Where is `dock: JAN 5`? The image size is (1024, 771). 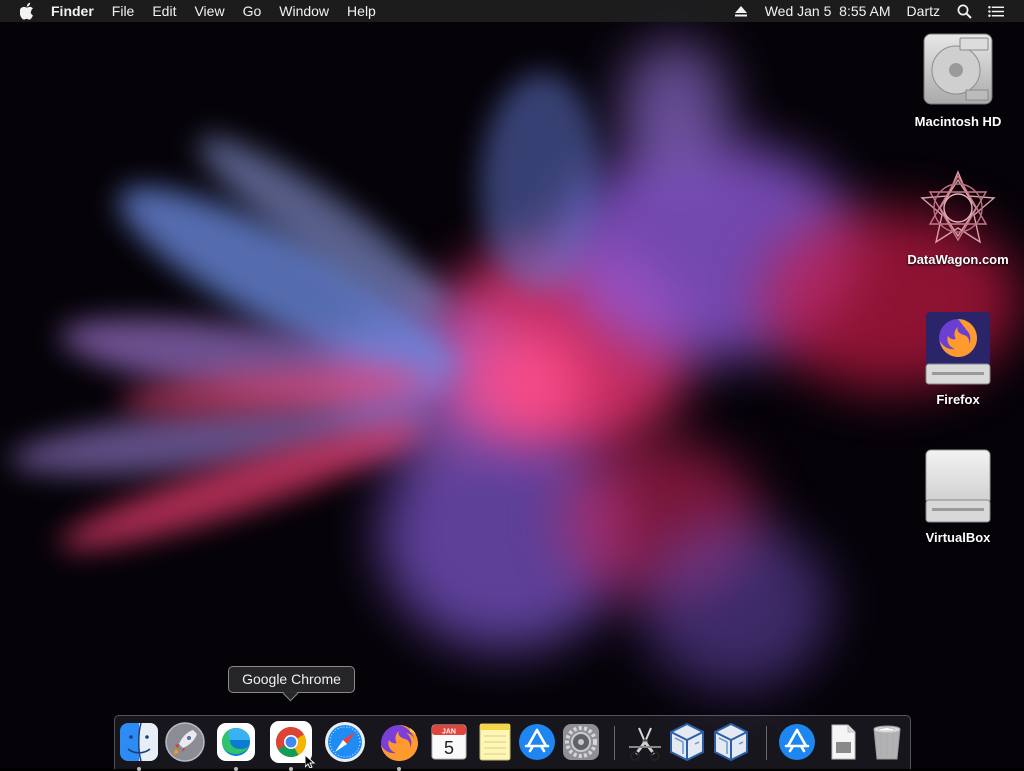 dock: JAN 5 is located at coordinates (512, 743).